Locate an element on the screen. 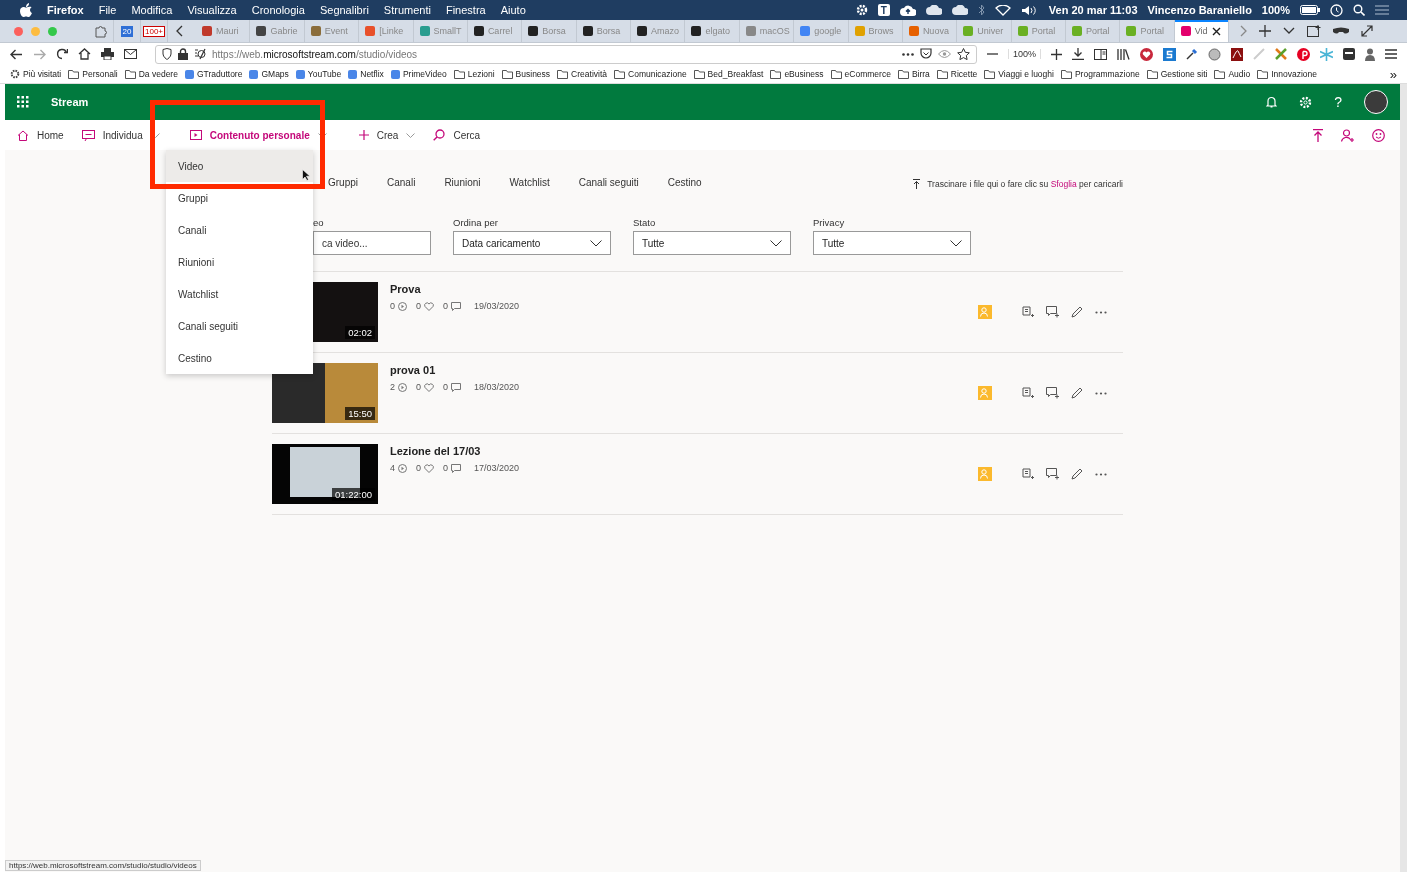  bookmarks-overflow-button: » is located at coordinates (1393, 74).